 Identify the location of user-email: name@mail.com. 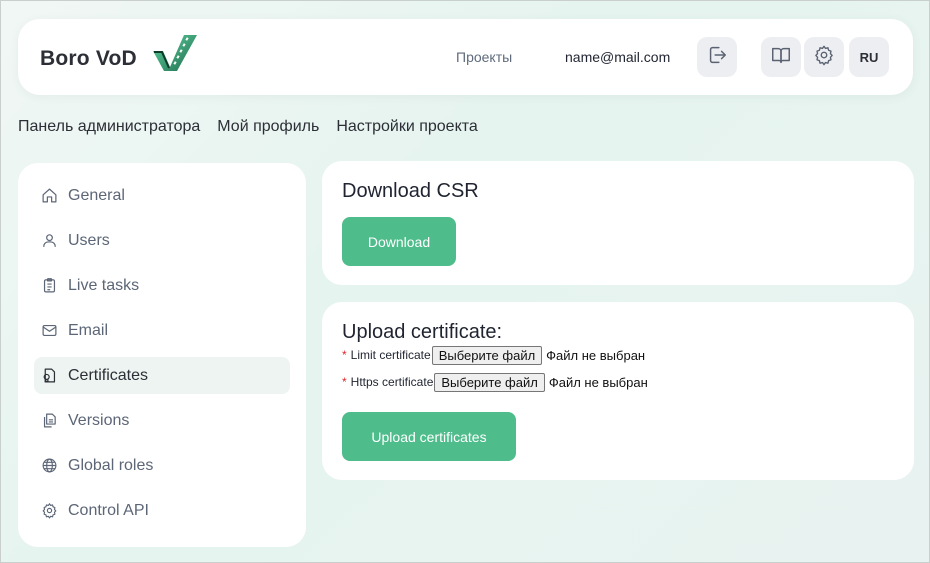
(617, 57).